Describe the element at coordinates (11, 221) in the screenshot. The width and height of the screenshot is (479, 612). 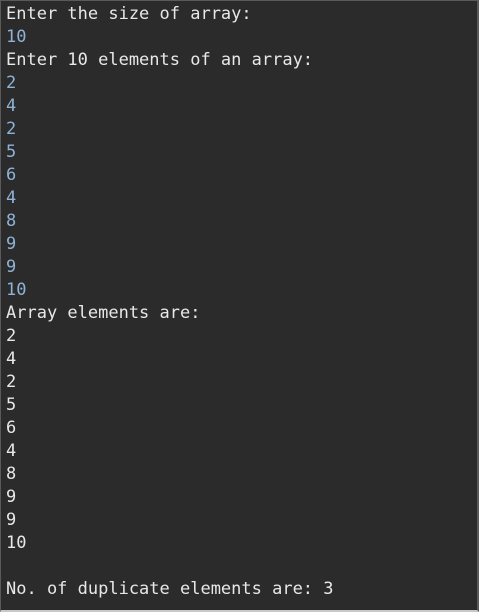
I see `input-element: 8` at that location.